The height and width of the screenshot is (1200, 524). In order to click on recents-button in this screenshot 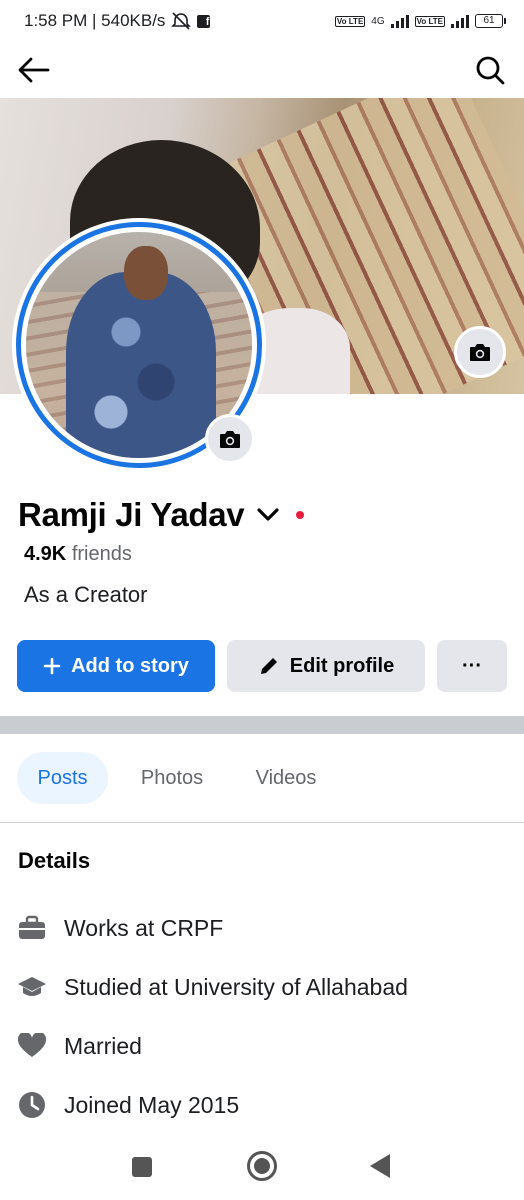, I will do `click(142, 1167)`.